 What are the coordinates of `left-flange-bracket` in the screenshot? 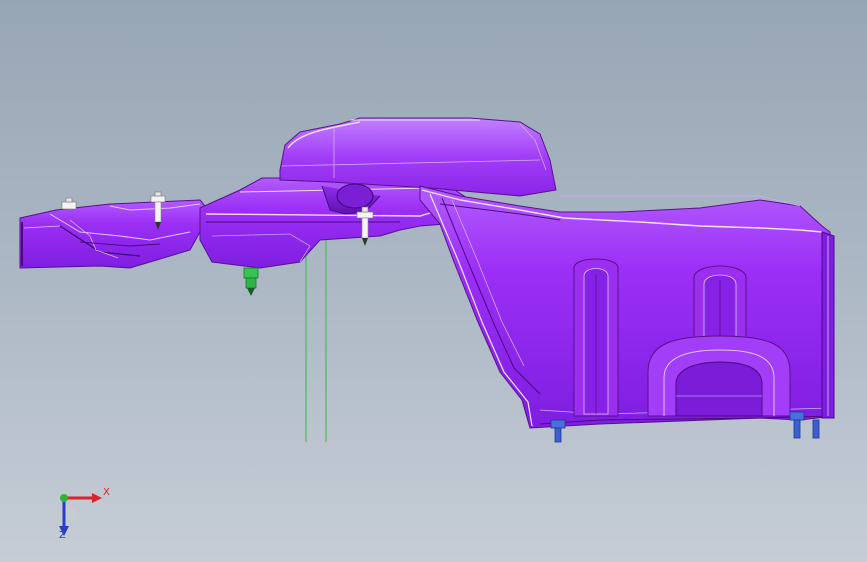 It's located at (115, 234).